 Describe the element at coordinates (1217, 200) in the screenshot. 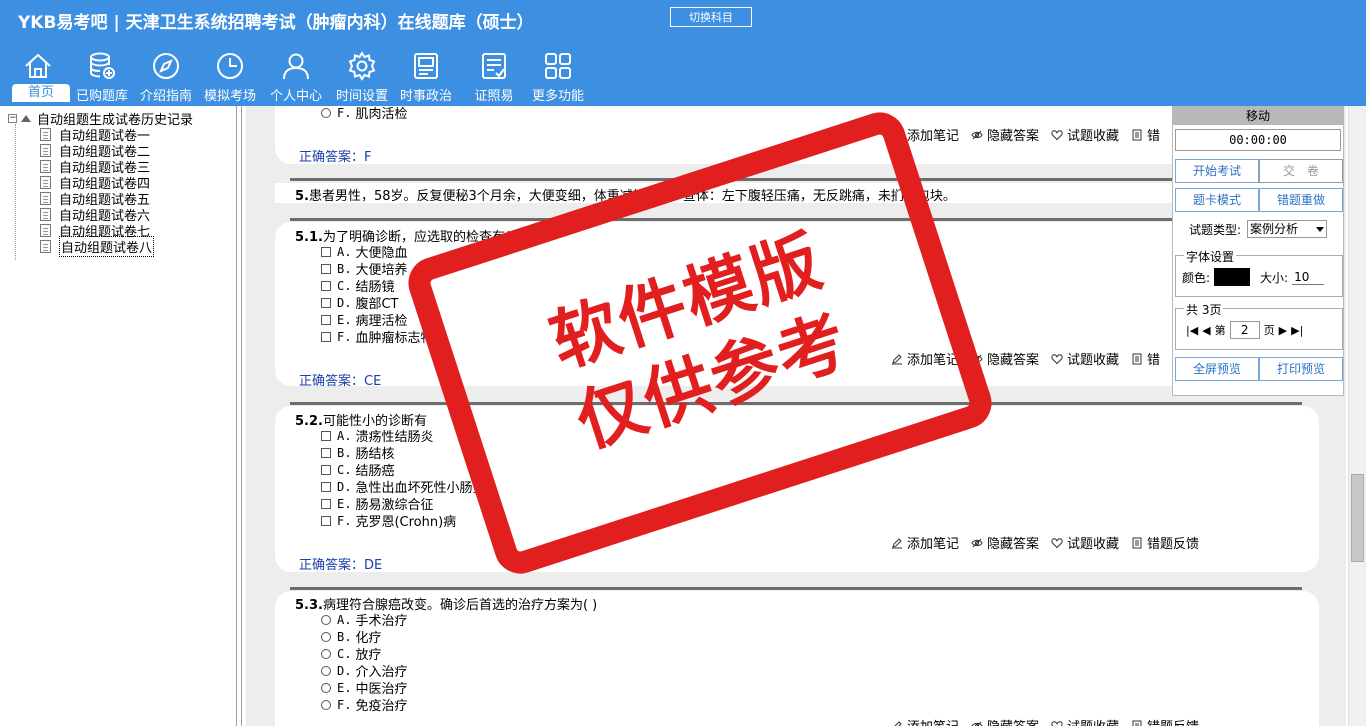

I see `card-mode-button: 题卡模式` at that location.